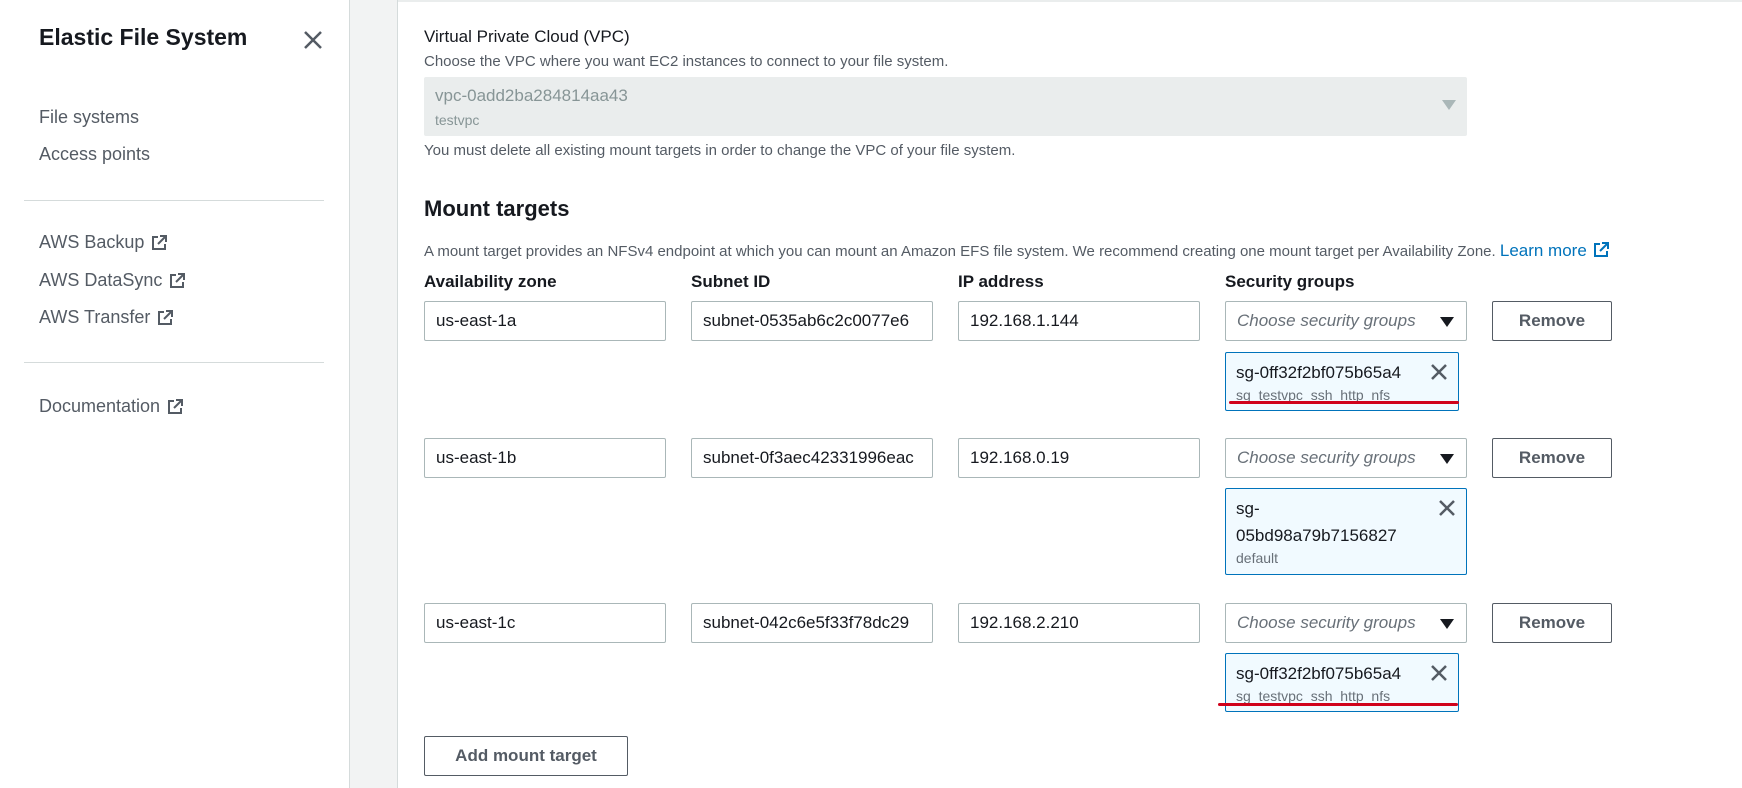  Describe the element at coordinates (1079, 623) in the screenshot. I see `ip-address-input: 192.168.2.210` at that location.